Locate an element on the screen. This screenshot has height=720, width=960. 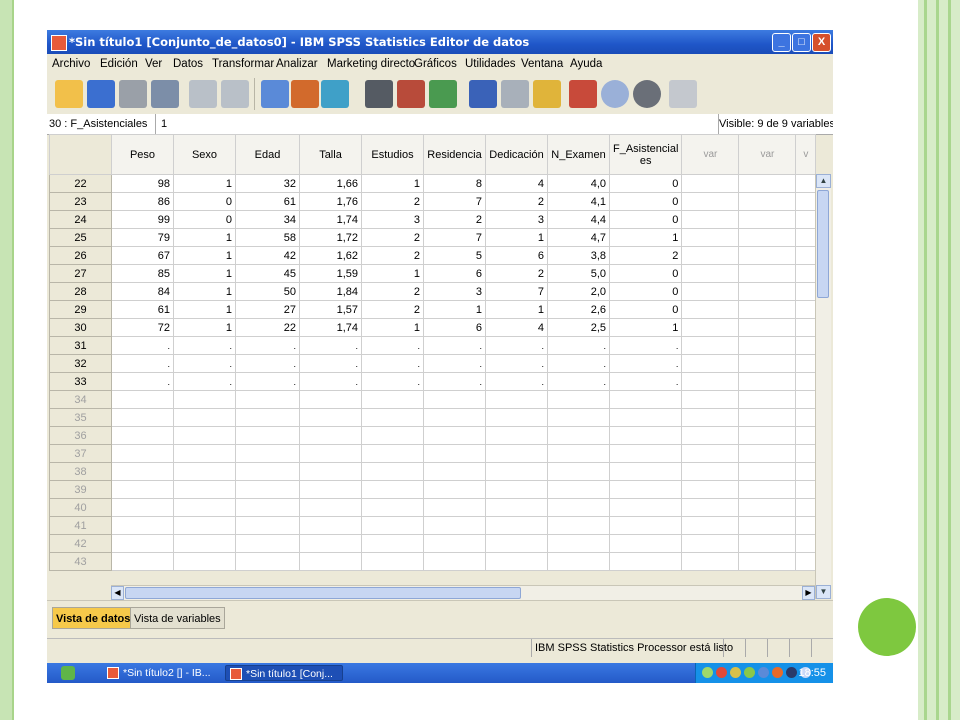
app-tray-icon is located at coordinates (791, 672).